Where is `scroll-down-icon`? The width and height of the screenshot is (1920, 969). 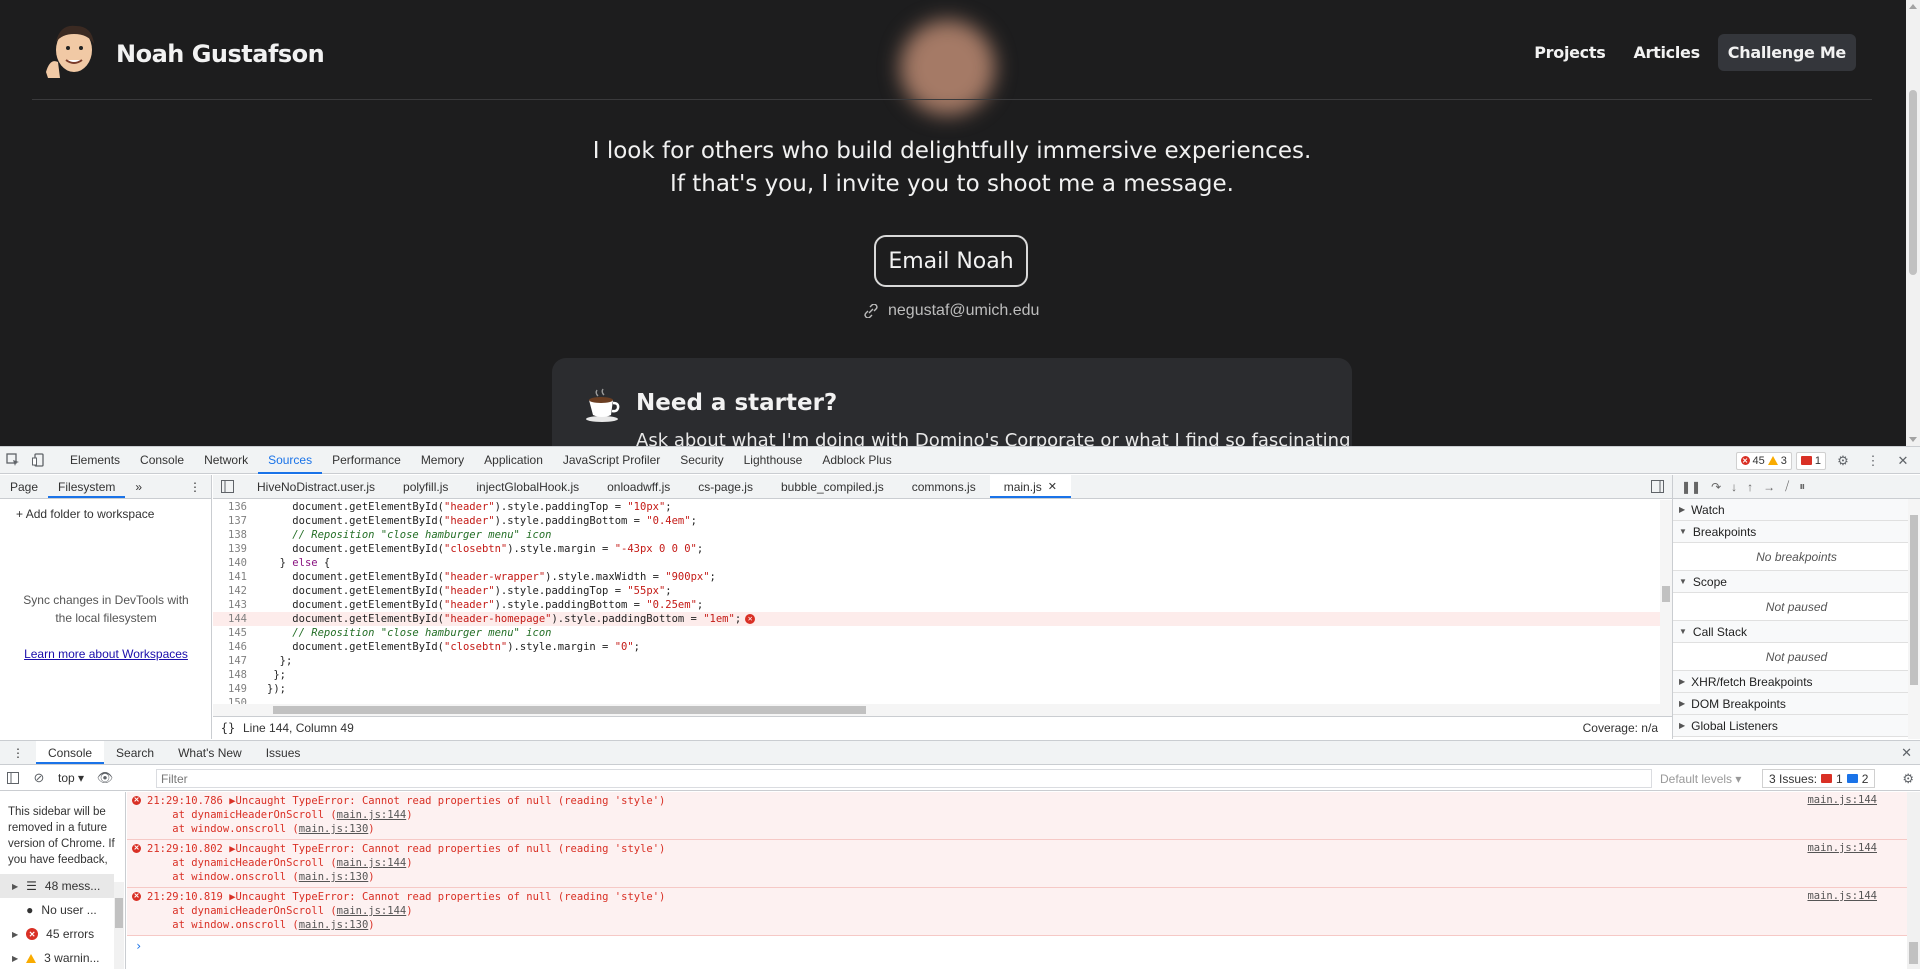 scroll-down-icon is located at coordinates (1913, 439).